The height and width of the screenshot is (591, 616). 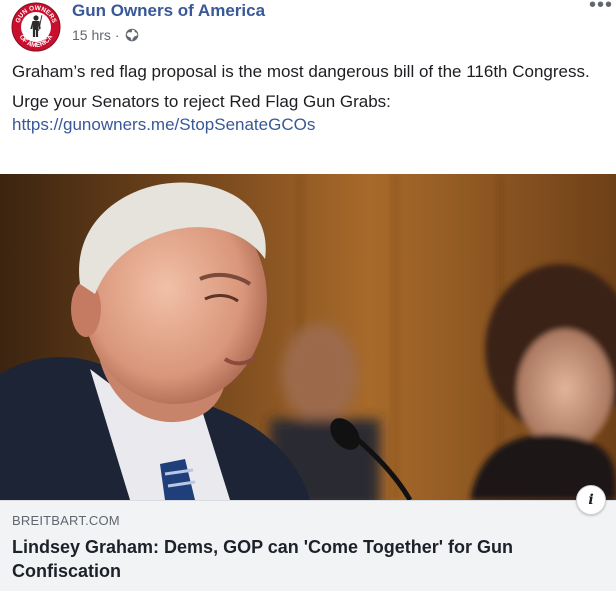 What do you see at coordinates (66, 520) in the screenshot?
I see `link-preview-domain: BREITBART.COM` at bounding box center [66, 520].